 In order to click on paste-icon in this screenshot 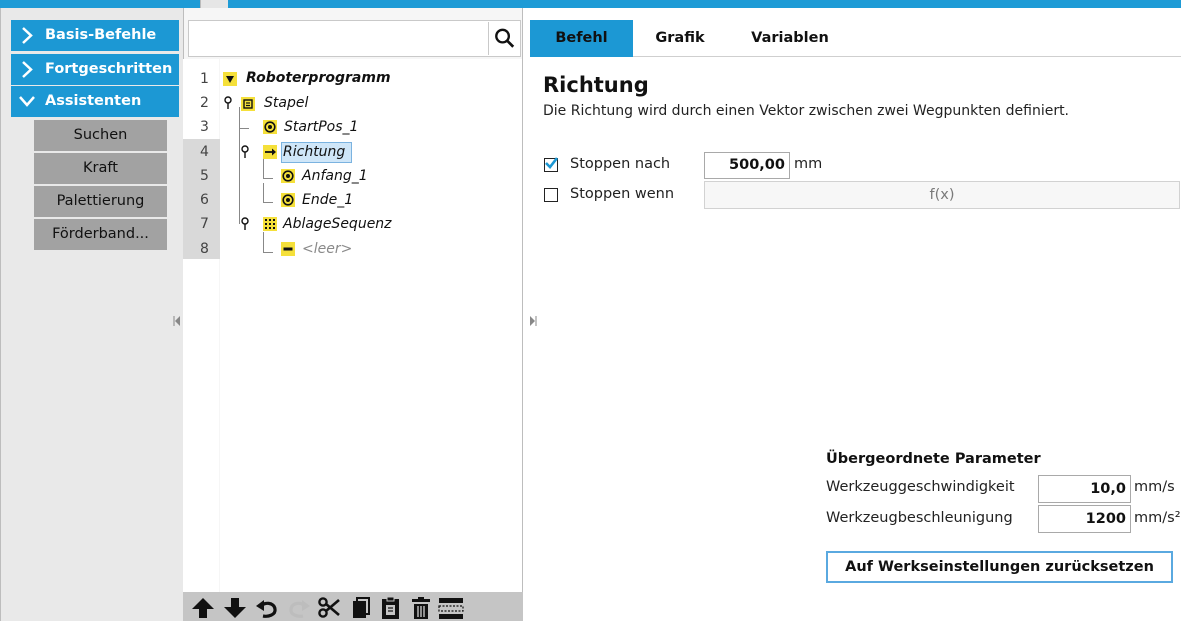, I will do `click(391, 608)`.